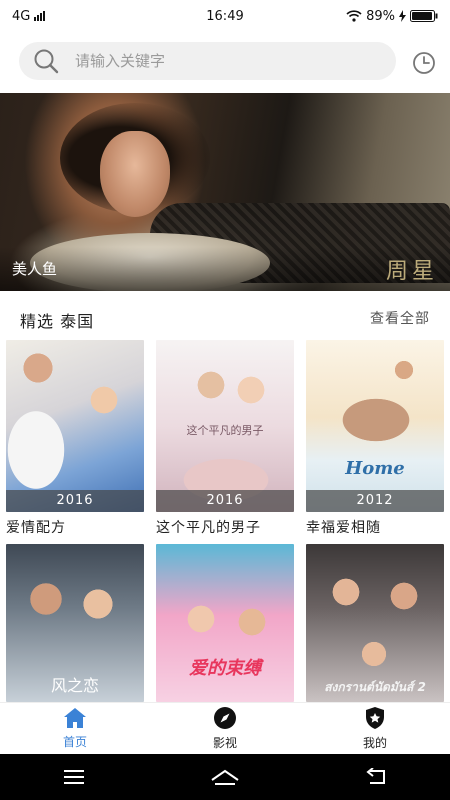 The height and width of the screenshot is (800, 450). Describe the element at coordinates (75, 426) in the screenshot. I see `movie-poster: 2016` at that location.